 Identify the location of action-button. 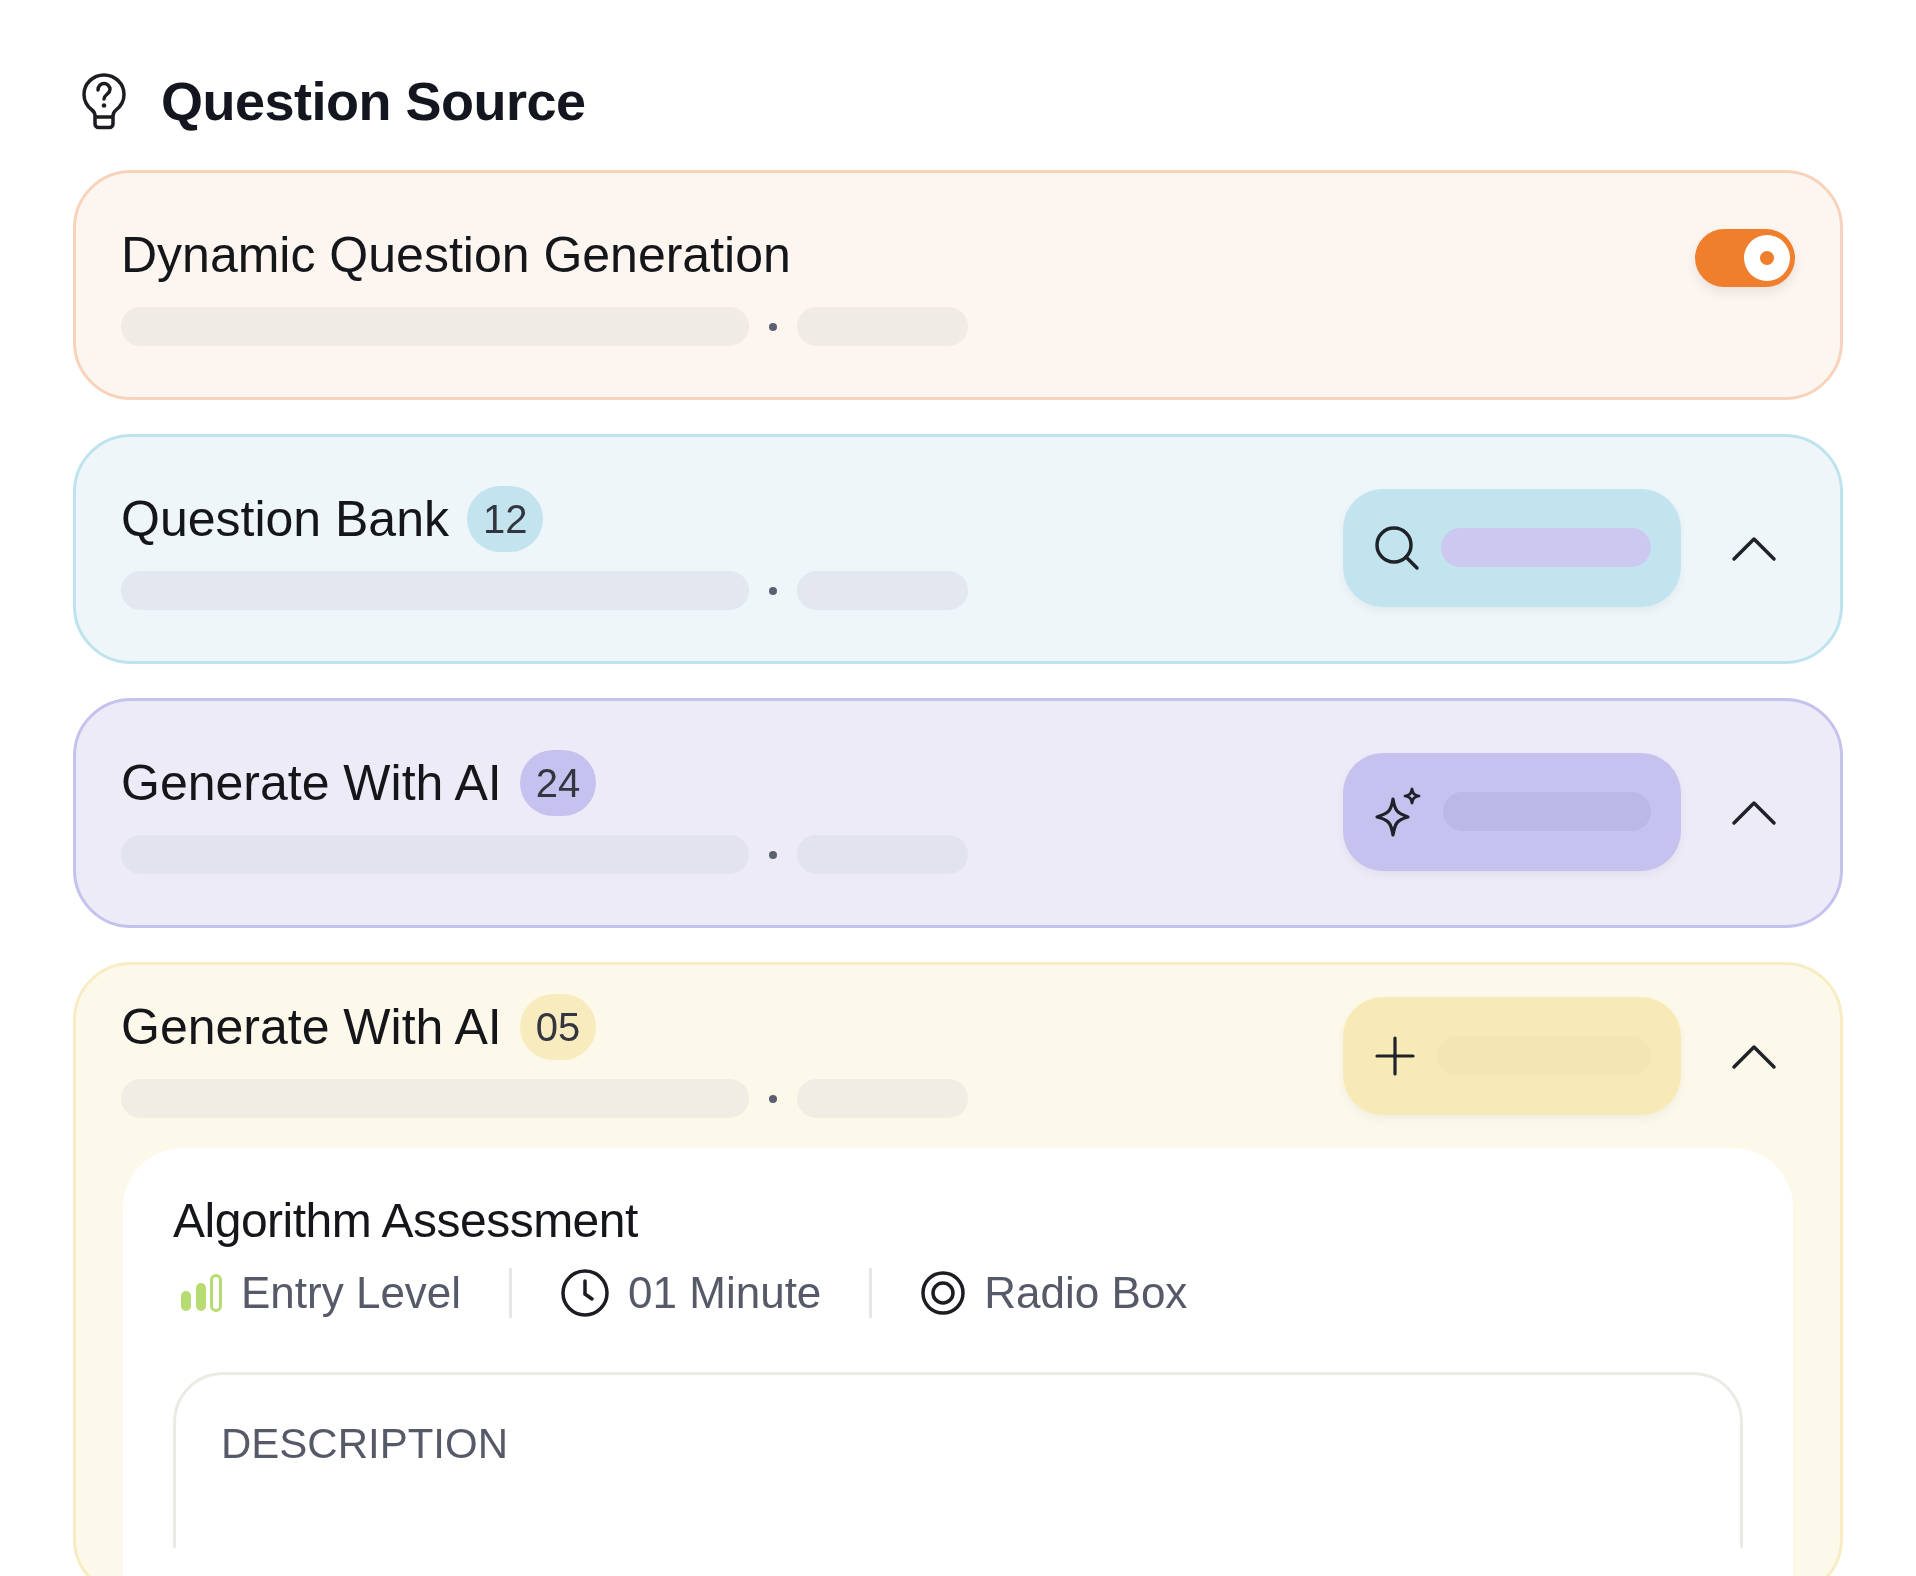
(1512, 811).